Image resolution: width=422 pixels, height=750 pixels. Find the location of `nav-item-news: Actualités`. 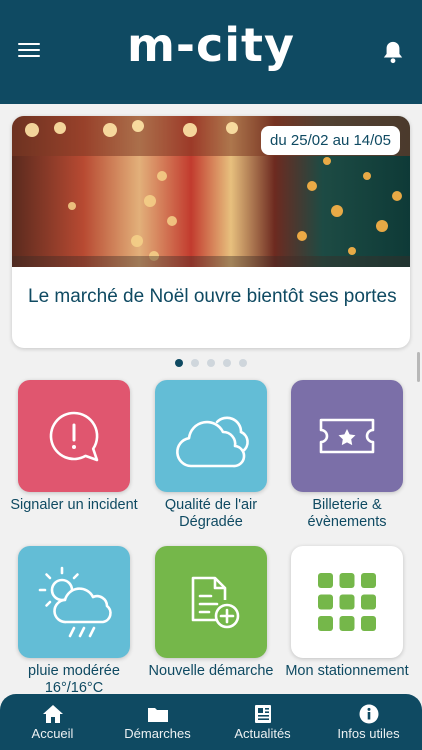

nav-item-news: Actualités is located at coordinates (262, 722).